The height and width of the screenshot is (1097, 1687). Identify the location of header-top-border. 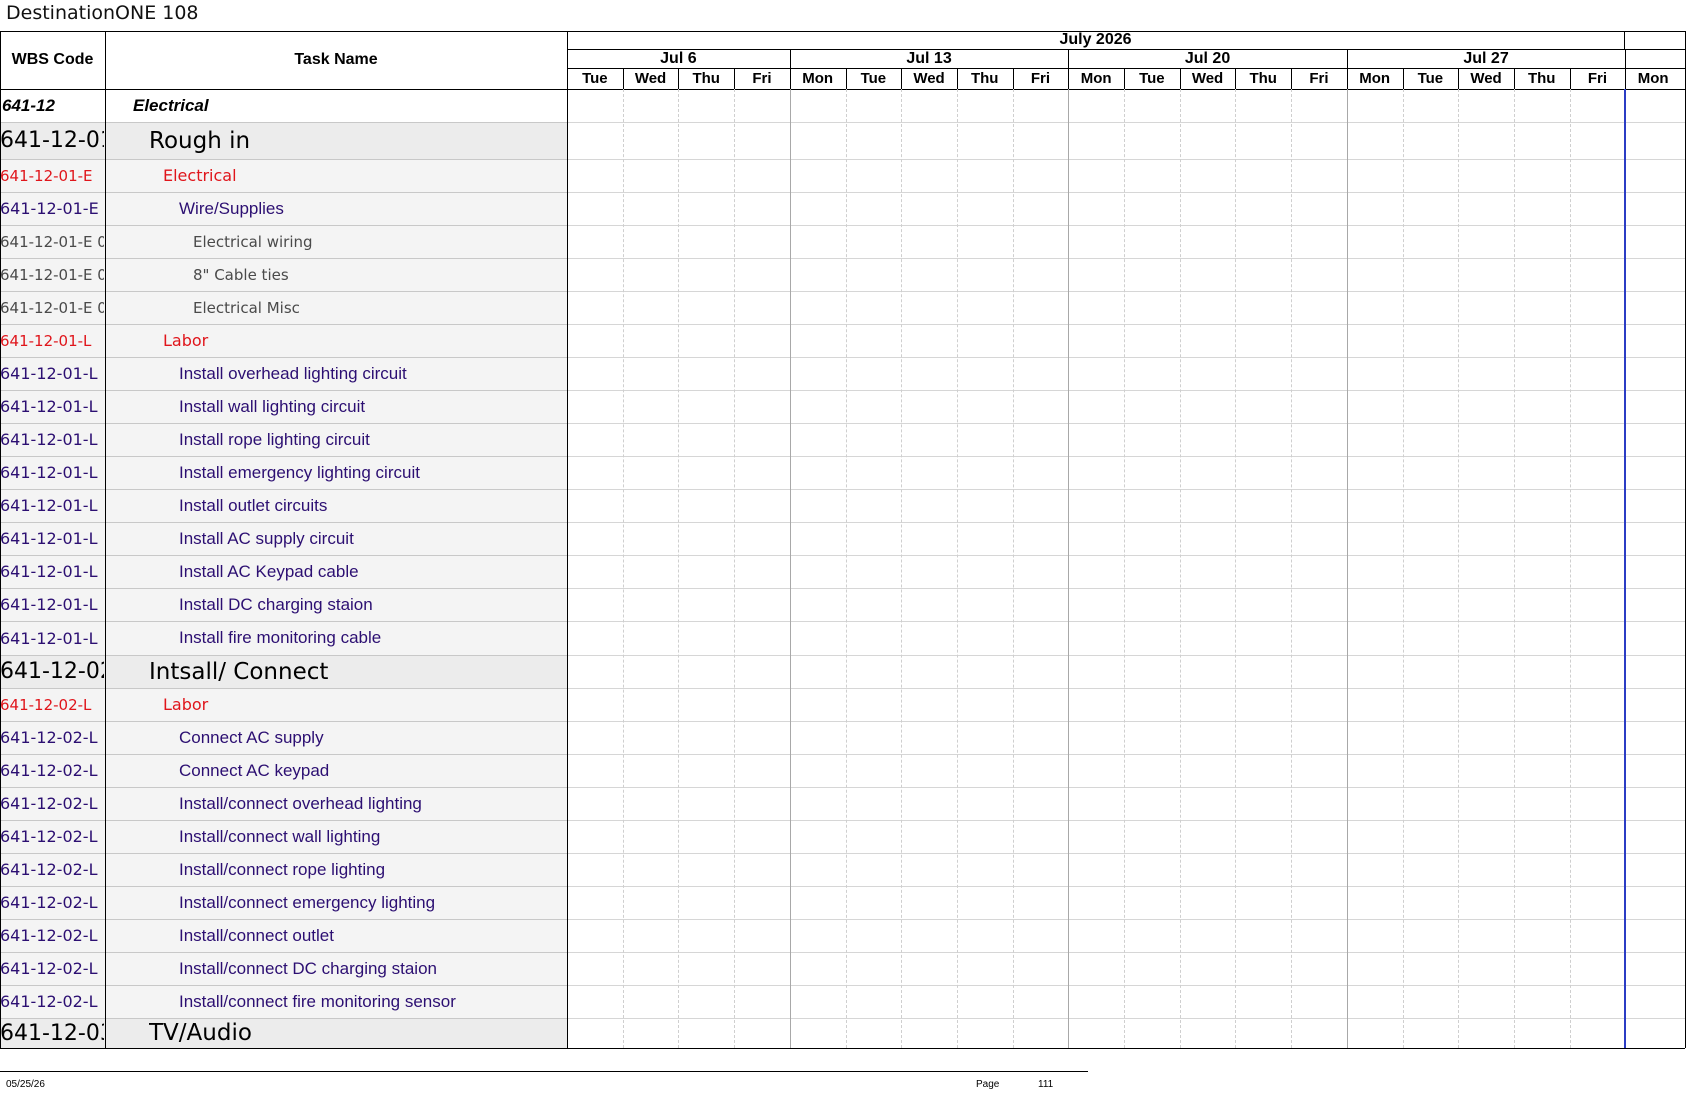
(842, 31).